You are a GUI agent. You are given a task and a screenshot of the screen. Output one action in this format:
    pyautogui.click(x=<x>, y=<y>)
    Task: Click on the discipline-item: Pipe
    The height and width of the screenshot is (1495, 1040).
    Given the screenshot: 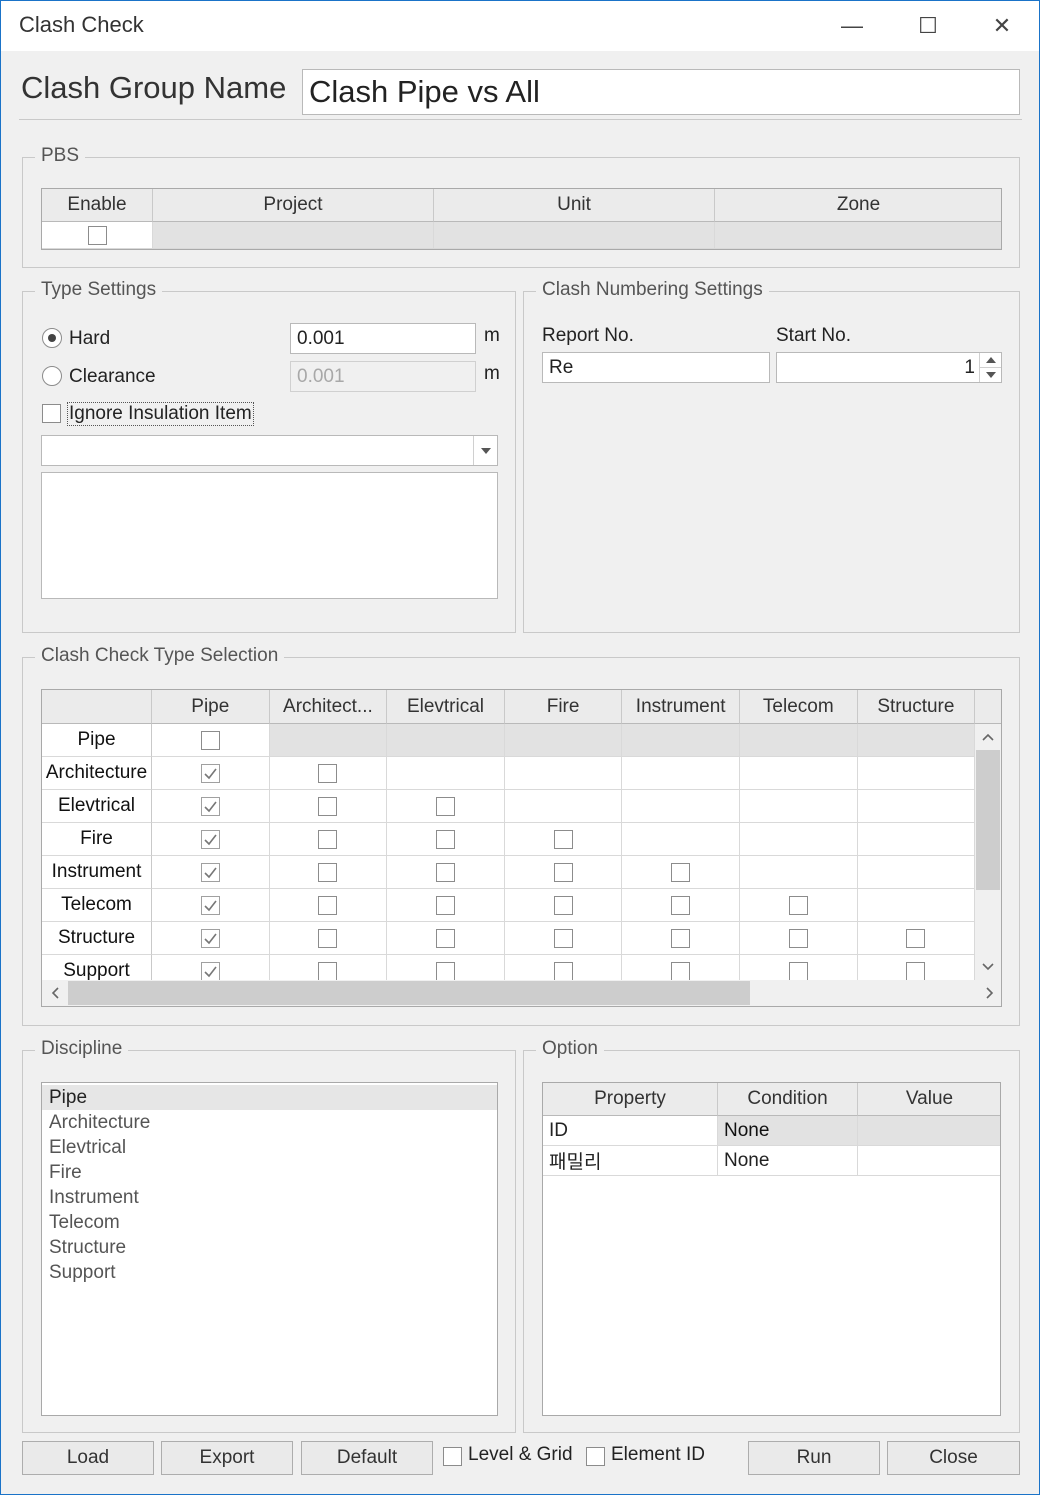 What is the action you would take?
    pyautogui.click(x=269, y=1097)
    